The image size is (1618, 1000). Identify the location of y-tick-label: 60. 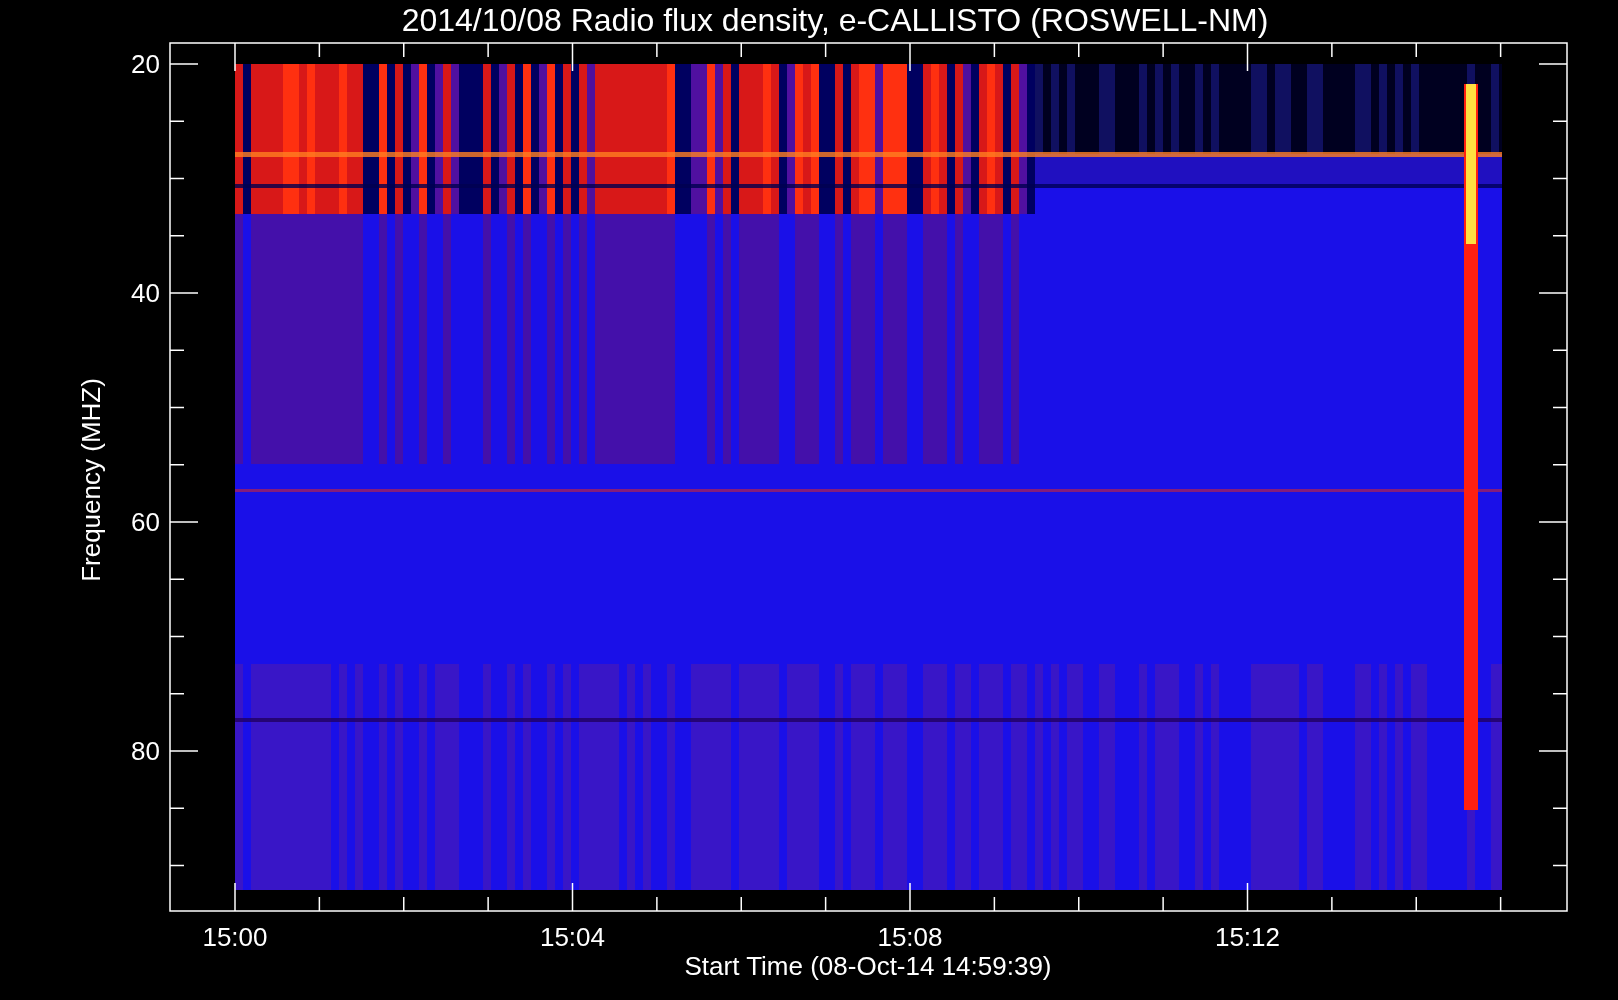
(145, 522).